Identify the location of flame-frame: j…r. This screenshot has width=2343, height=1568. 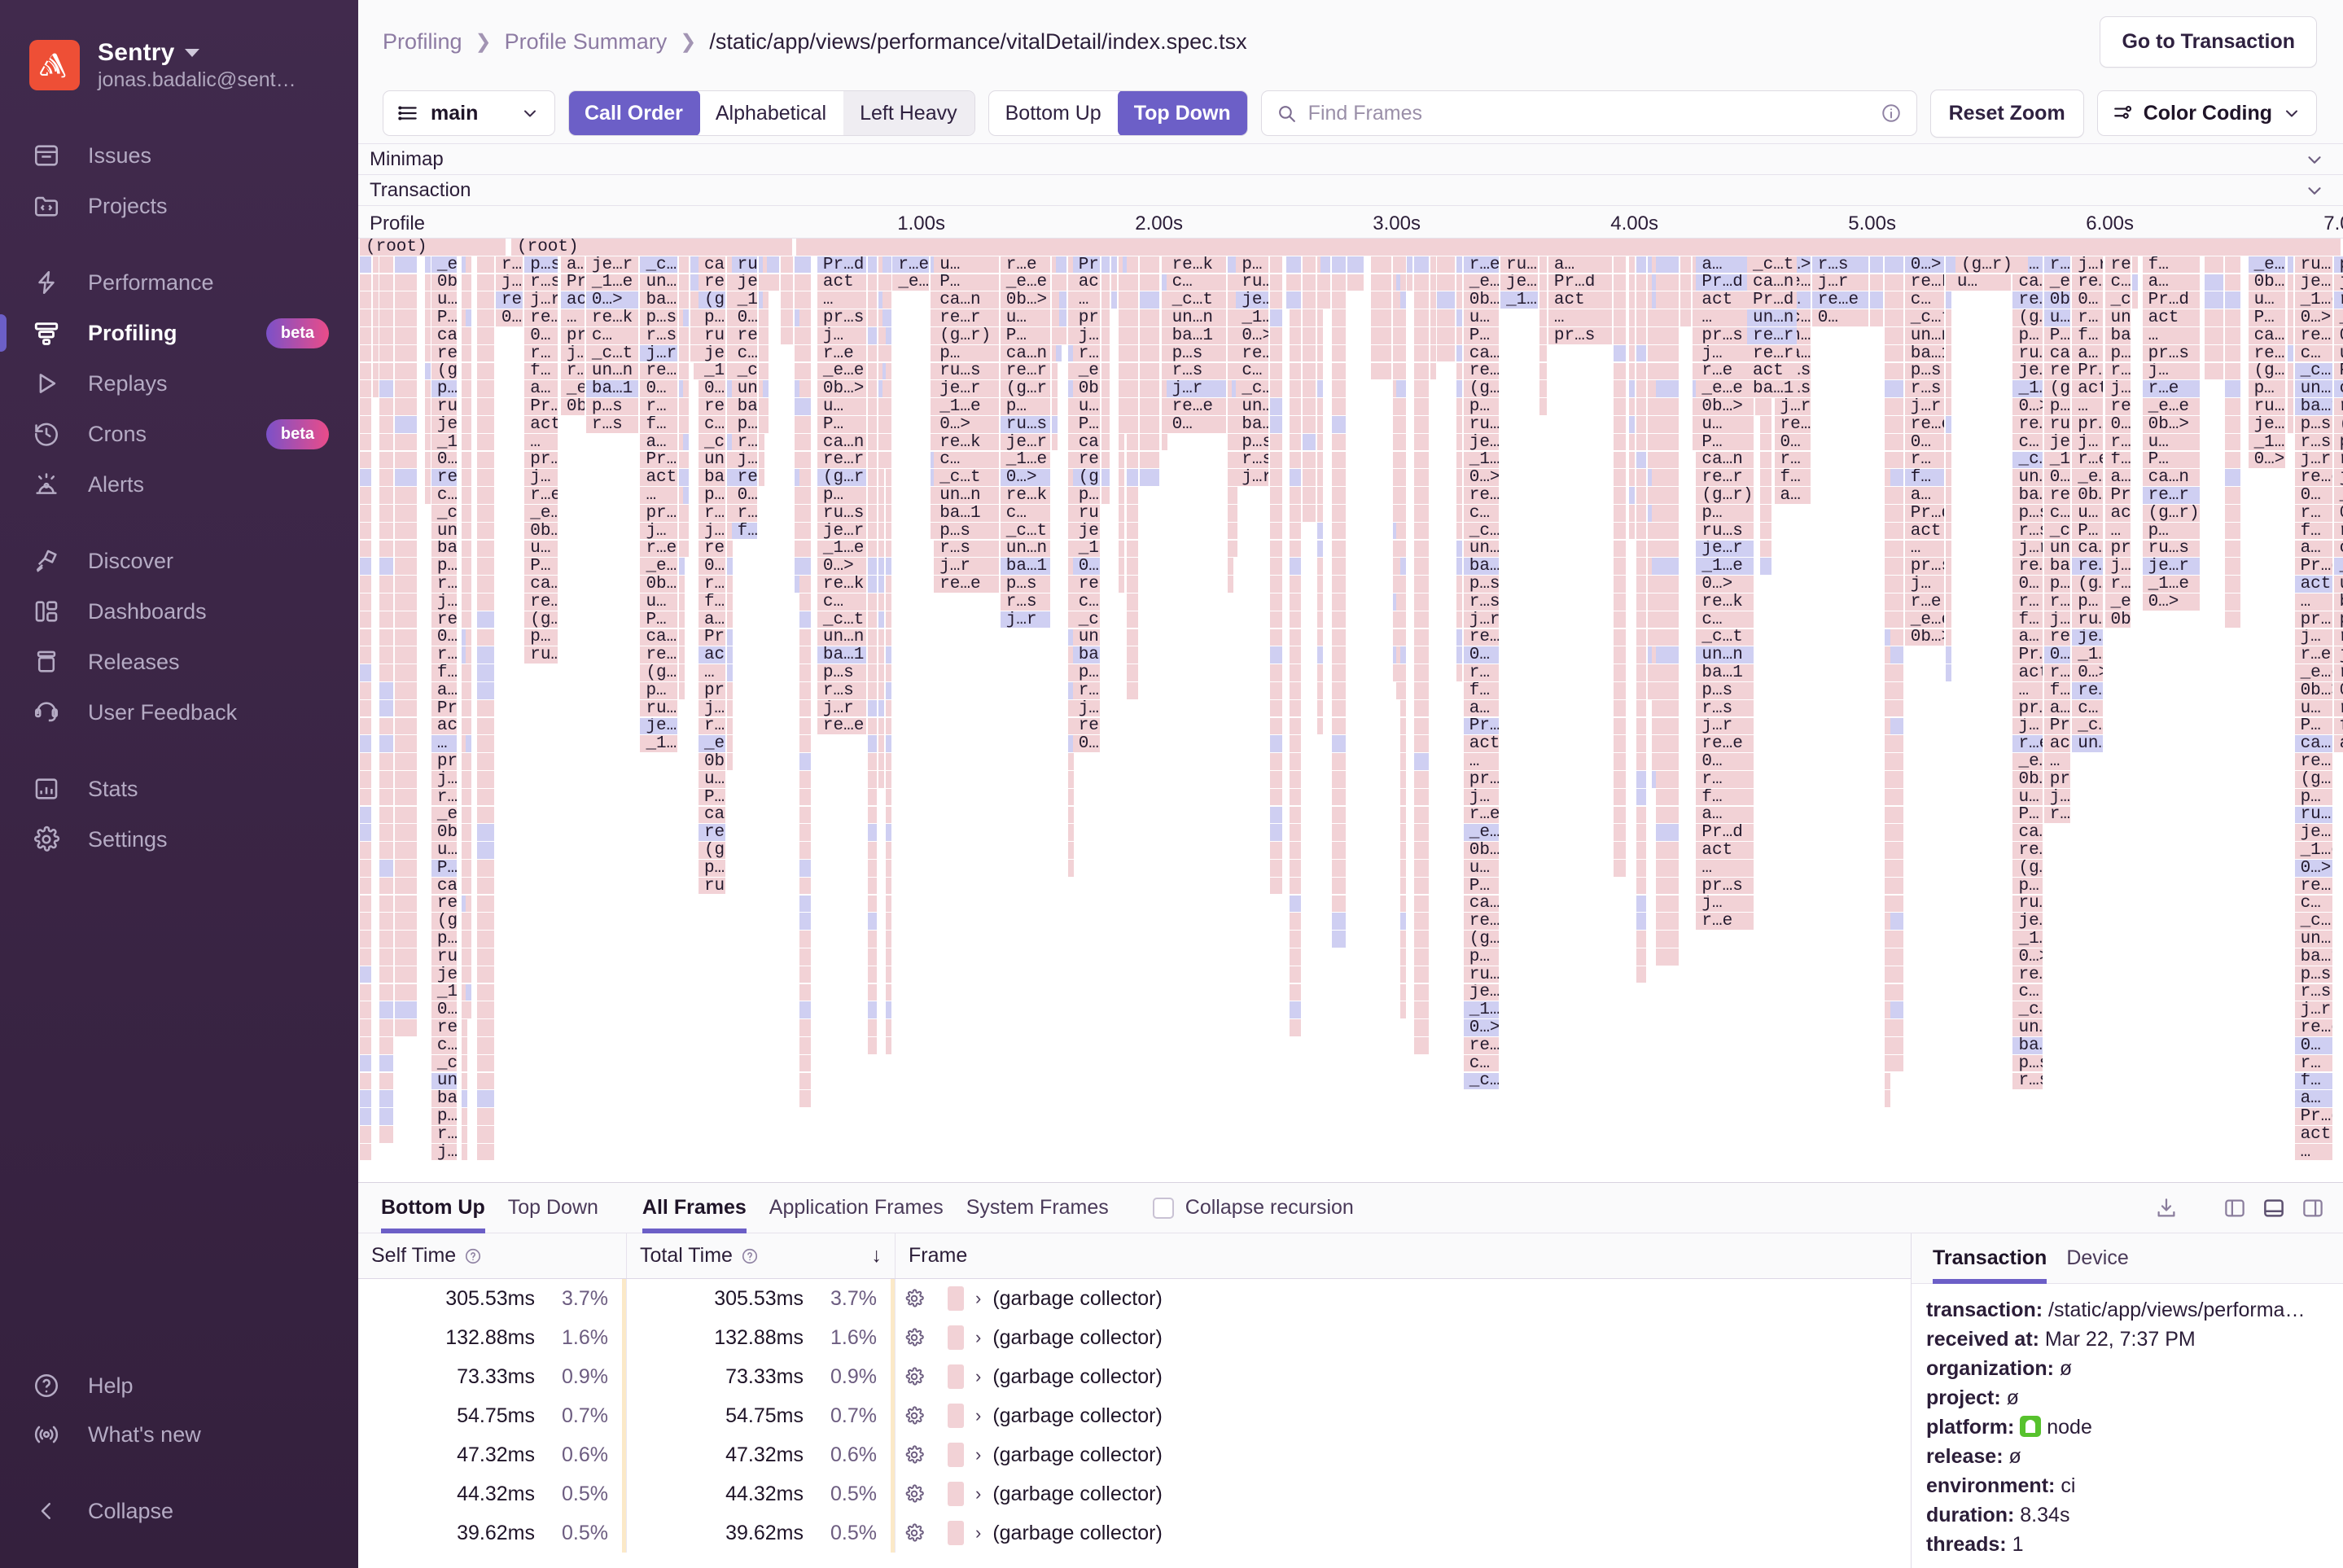
(1025, 620).